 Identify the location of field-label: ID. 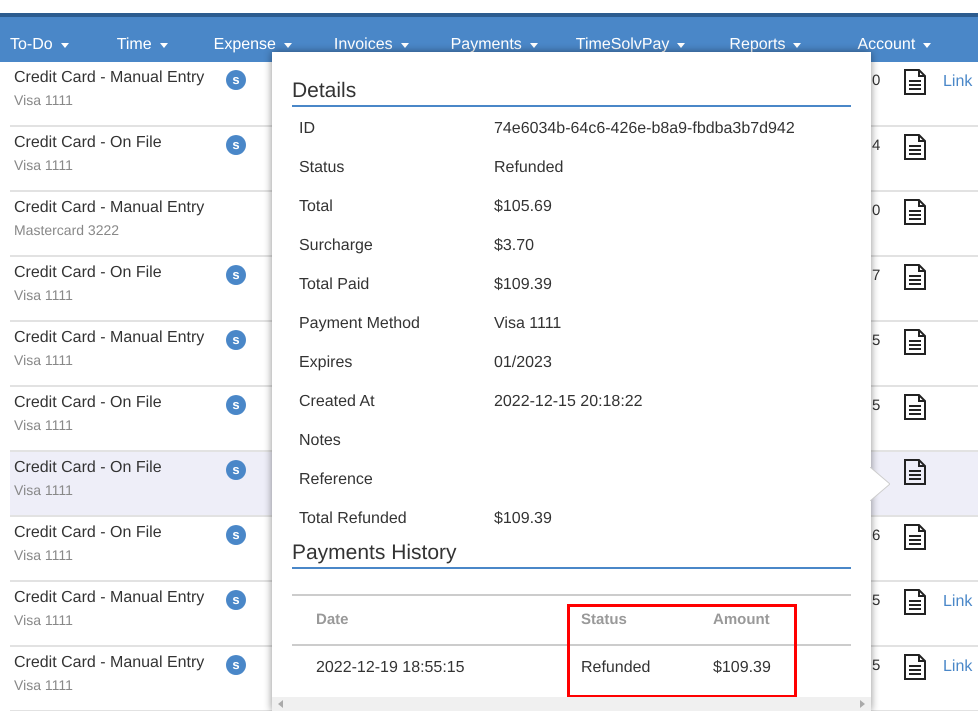
(307, 128).